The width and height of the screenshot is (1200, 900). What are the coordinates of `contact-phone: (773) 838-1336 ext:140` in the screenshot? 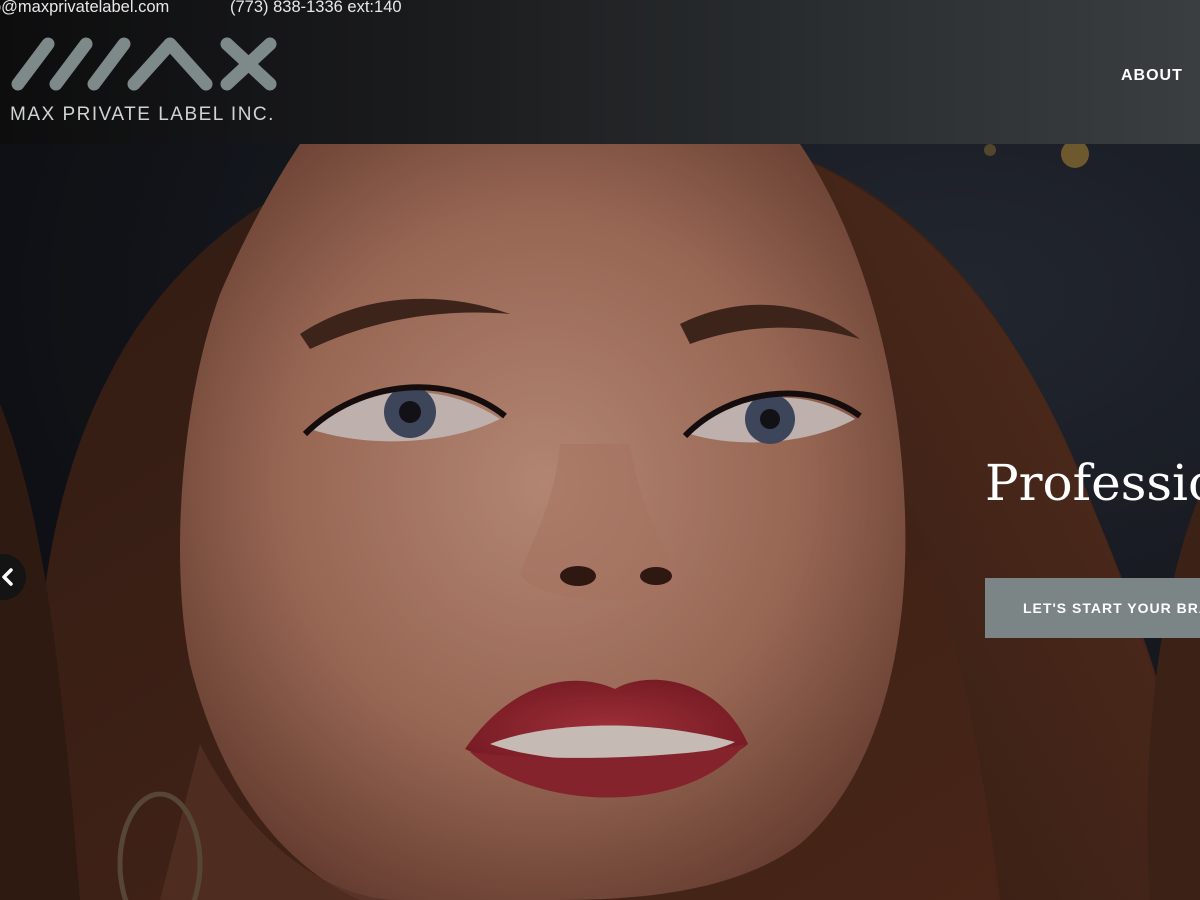 It's located at (316, 8).